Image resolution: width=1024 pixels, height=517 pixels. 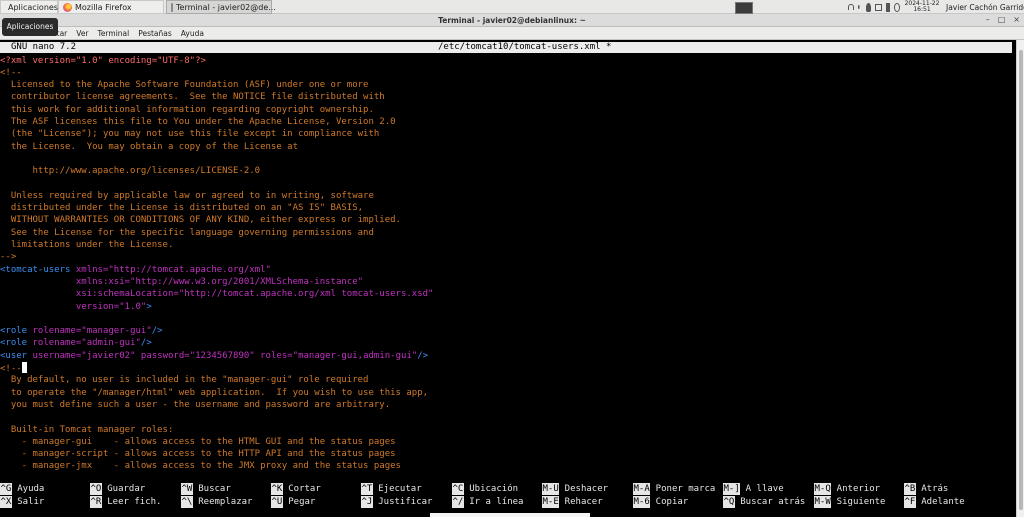 I want to click on shortcut-item: ^W Buscar, so click(x=206, y=489).